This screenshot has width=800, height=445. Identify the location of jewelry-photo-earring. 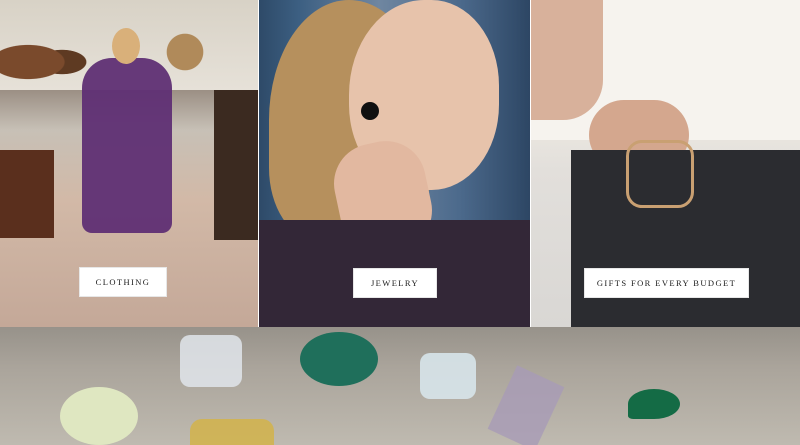
(370, 111).